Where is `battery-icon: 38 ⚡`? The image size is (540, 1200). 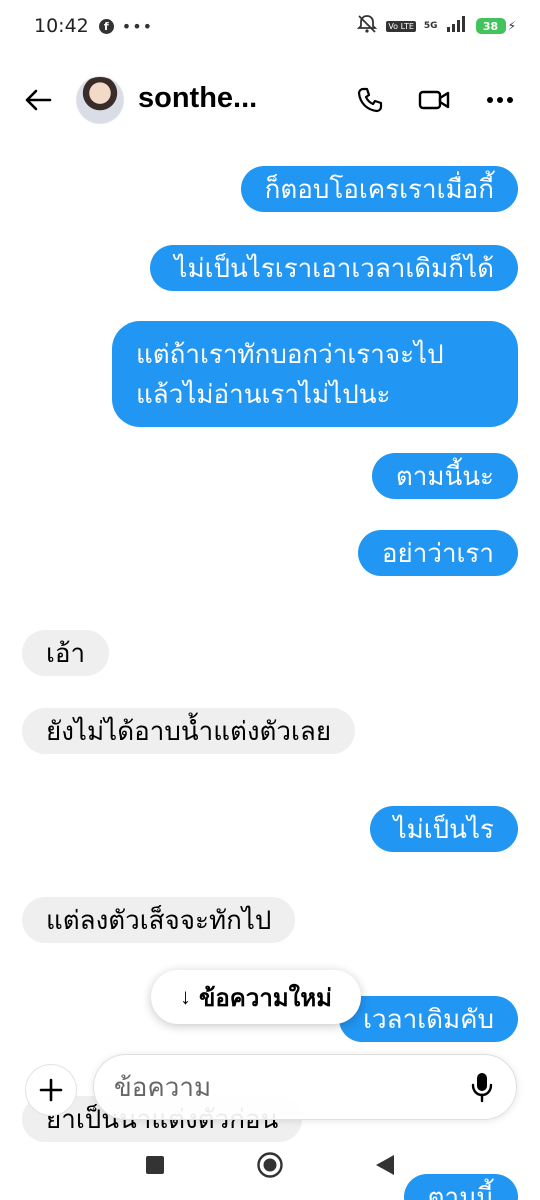 battery-icon: 38 ⚡ is located at coordinates (495, 26).